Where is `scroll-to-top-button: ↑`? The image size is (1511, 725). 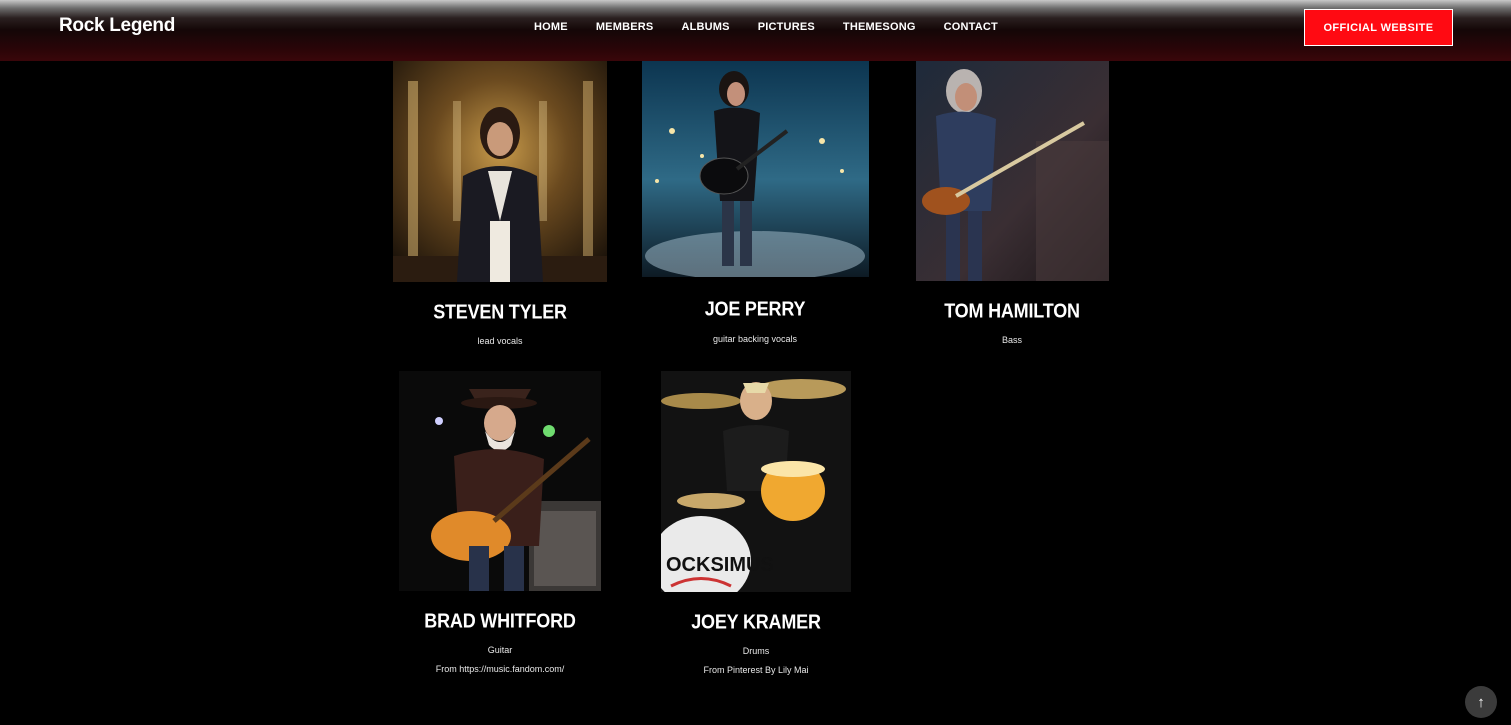 scroll-to-top-button: ↑ is located at coordinates (1481, 702).